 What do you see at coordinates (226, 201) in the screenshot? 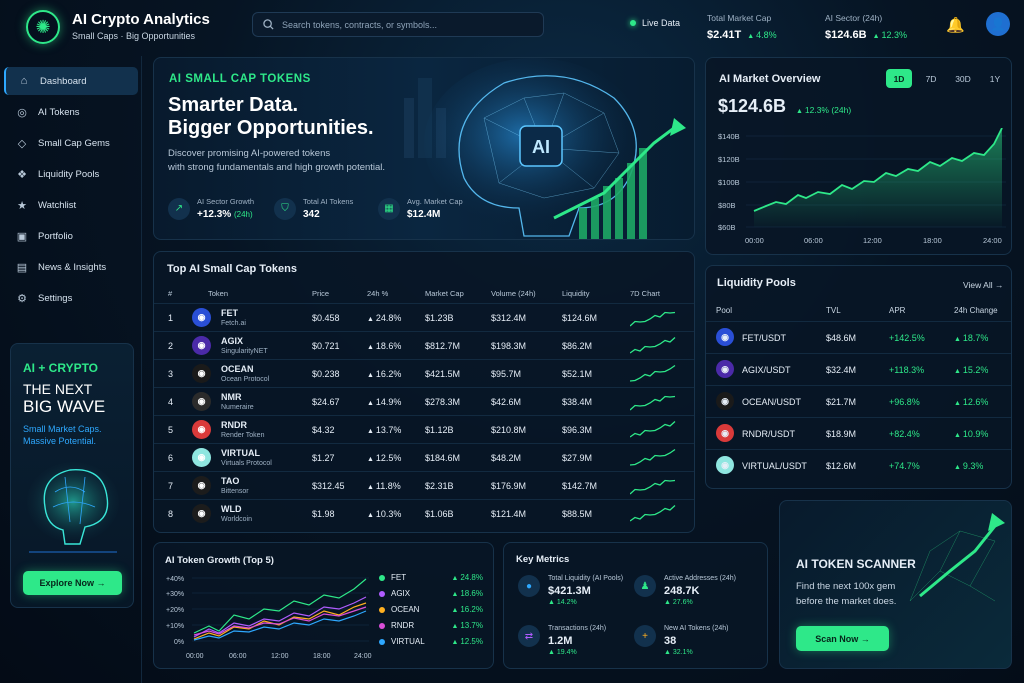
I see `hero-stat-label: AI Sector Growth` at bounding box center [226, 201].